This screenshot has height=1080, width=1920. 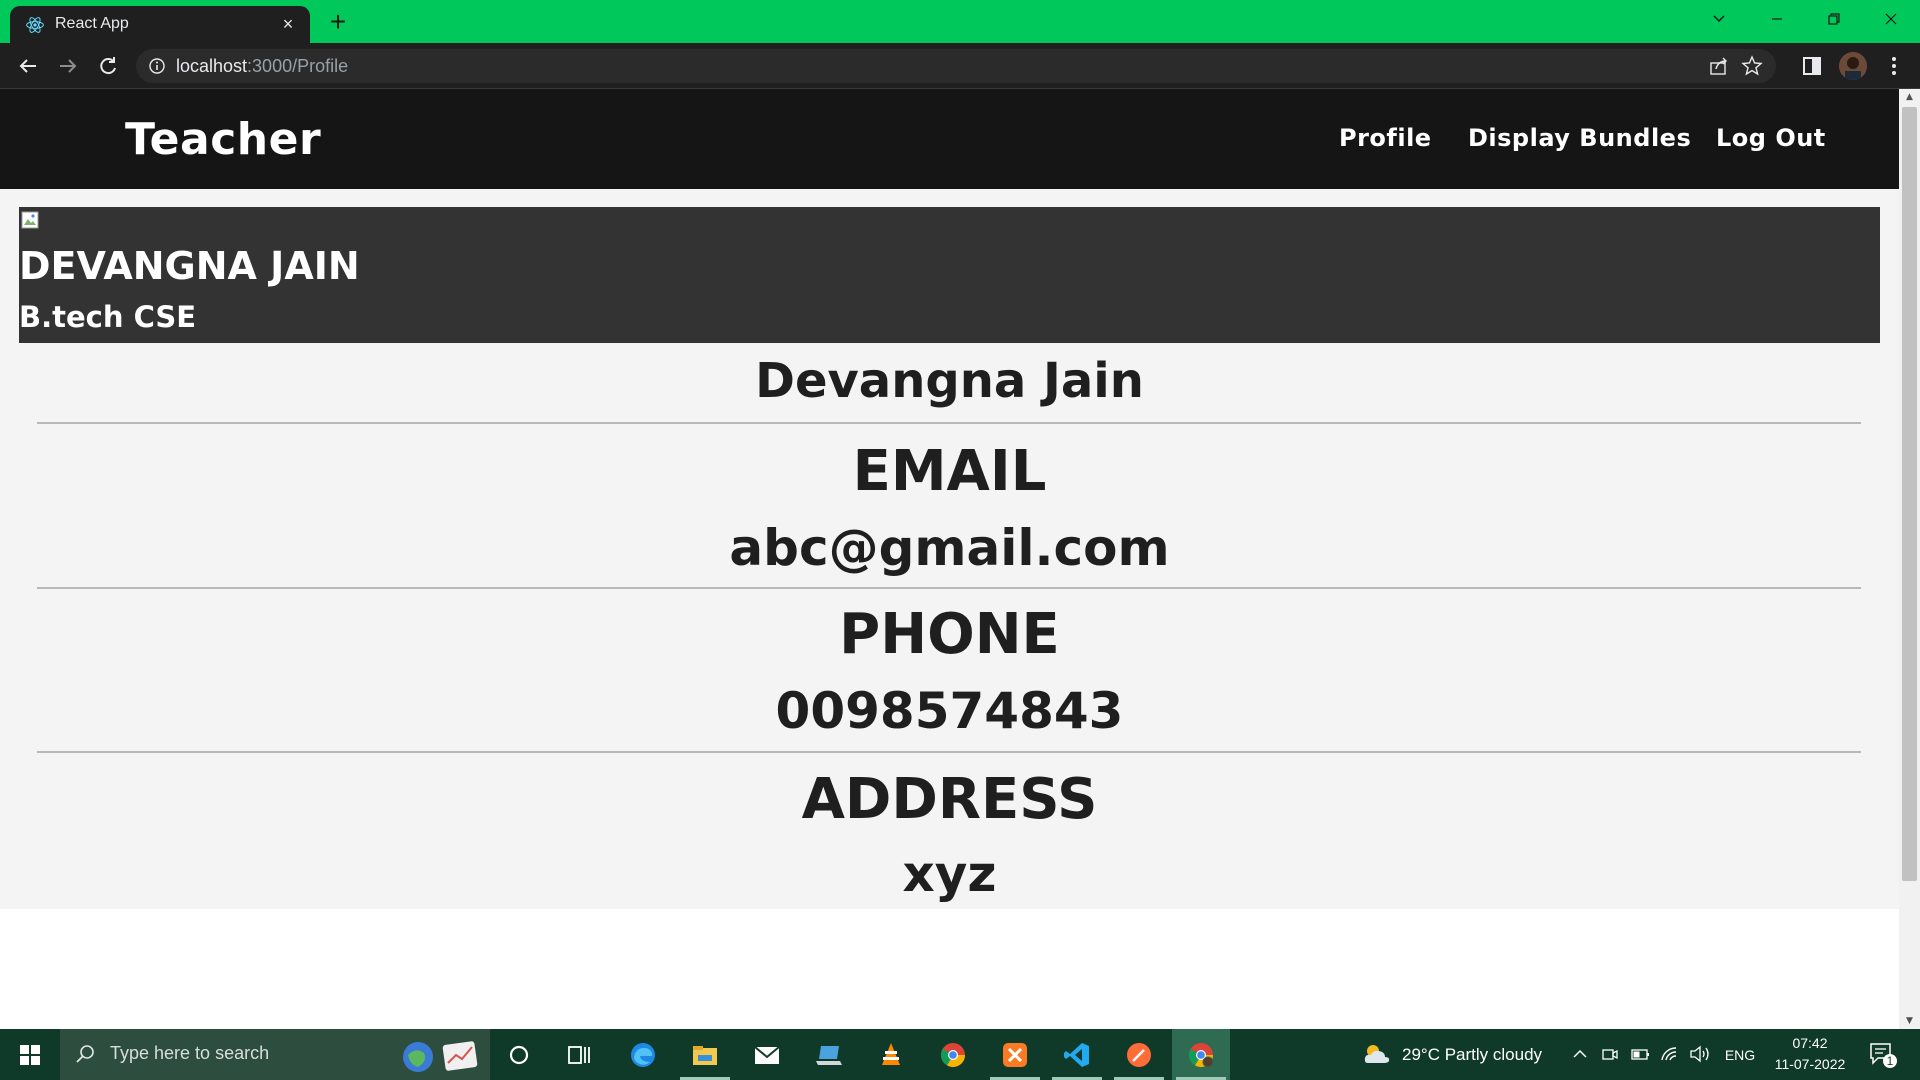 I want to click on scroll-up-icon: ▲, so click(x=1909, y=97).